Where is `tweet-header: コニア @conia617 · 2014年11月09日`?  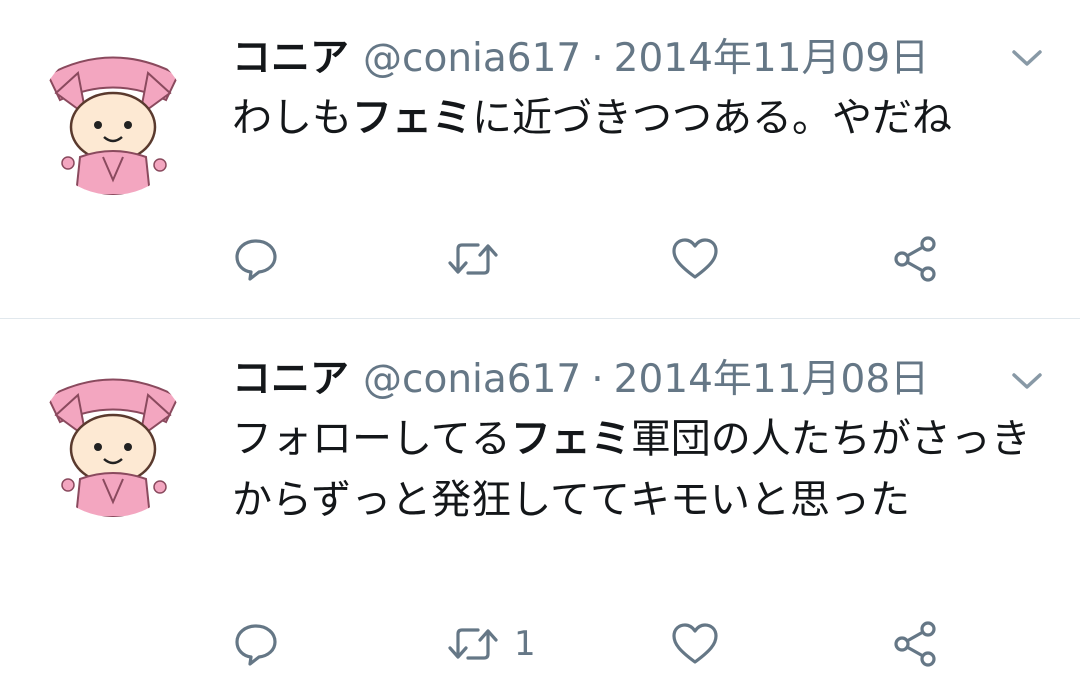
tweet-header: コニア @conia617 · 2014年11月09日 is located at coordinates (580, 59).